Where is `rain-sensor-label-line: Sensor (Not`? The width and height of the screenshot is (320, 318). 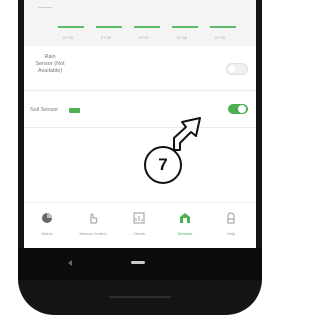 rain-sensor-label-line: Sensor (Not is located at coordinates (50, 64).